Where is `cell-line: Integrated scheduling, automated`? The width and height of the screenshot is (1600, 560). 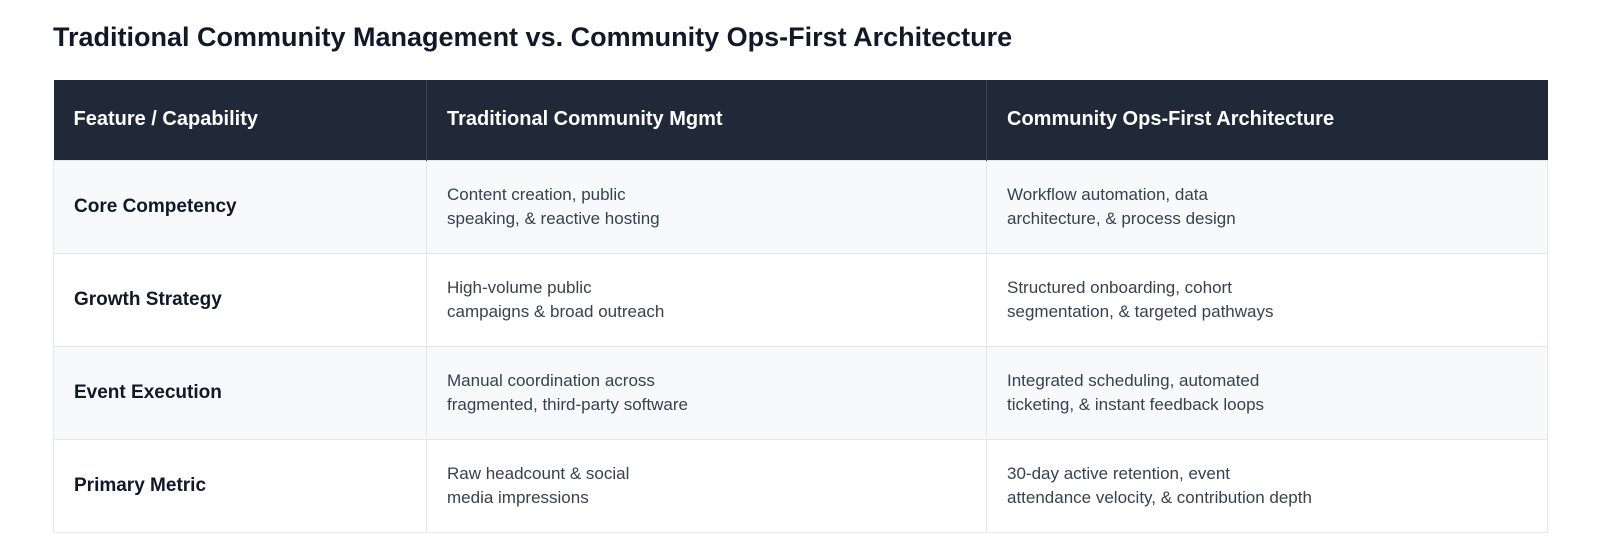 cell-line: Integrated scheduling, automated is located at coordinates (1133, 380).